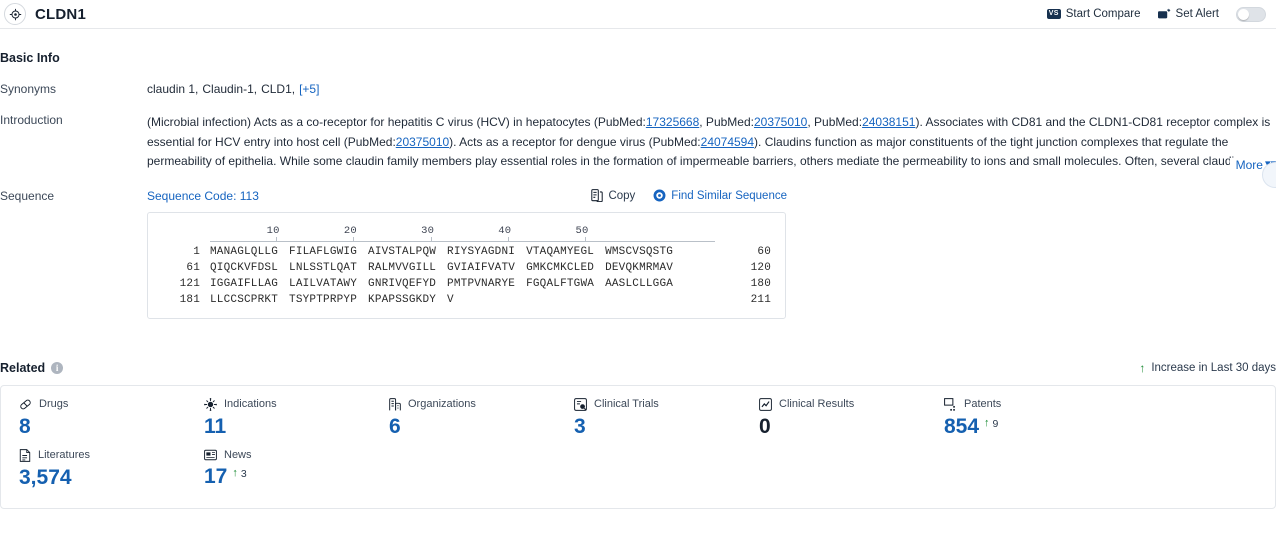  I want to click on building-icon, so click(395, 404).